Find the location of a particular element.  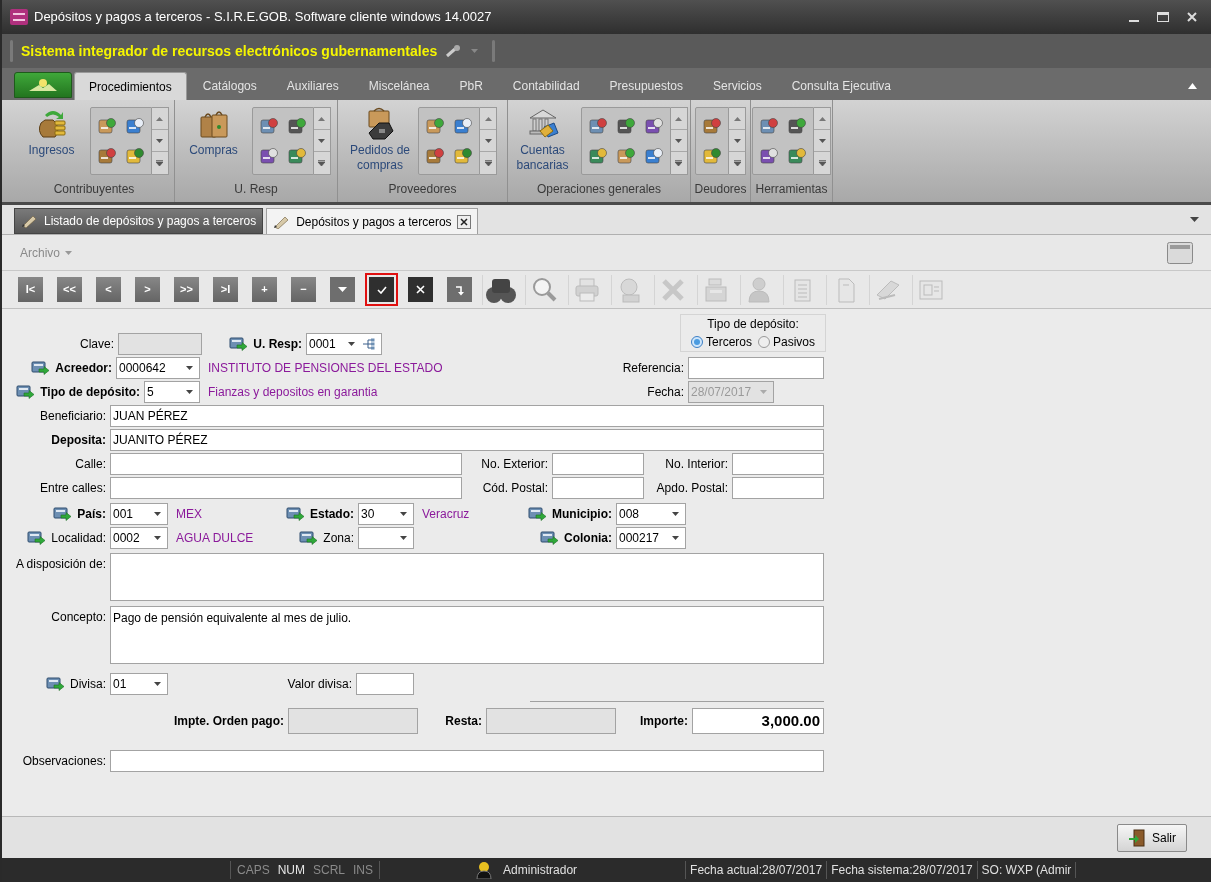

ribbon-button: Compras is located at coordinates (213, 132).